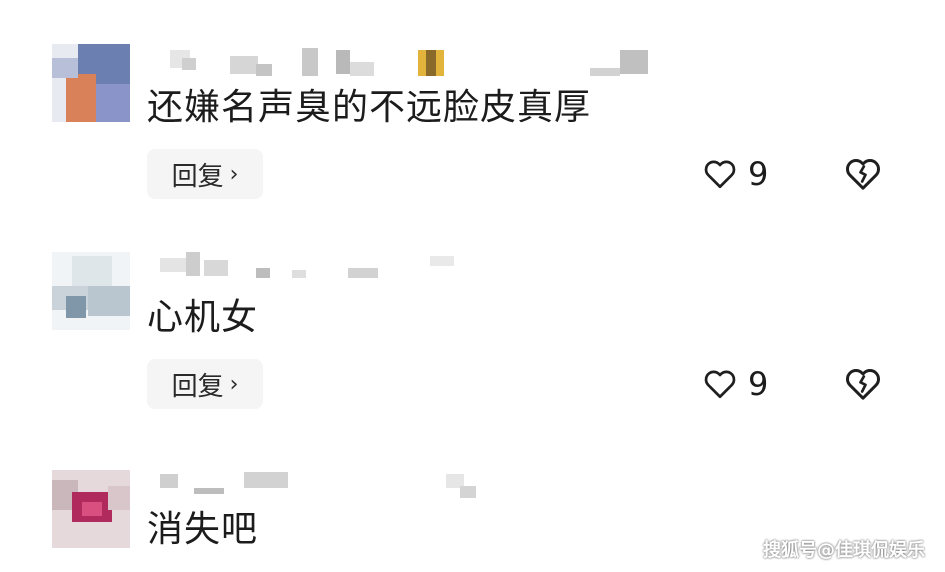 The image size is (945, 572). What do you see at coordinates (203, 317) in the screenshot?
I see `comment-text: 心机女` at bounding box center [203, 317].